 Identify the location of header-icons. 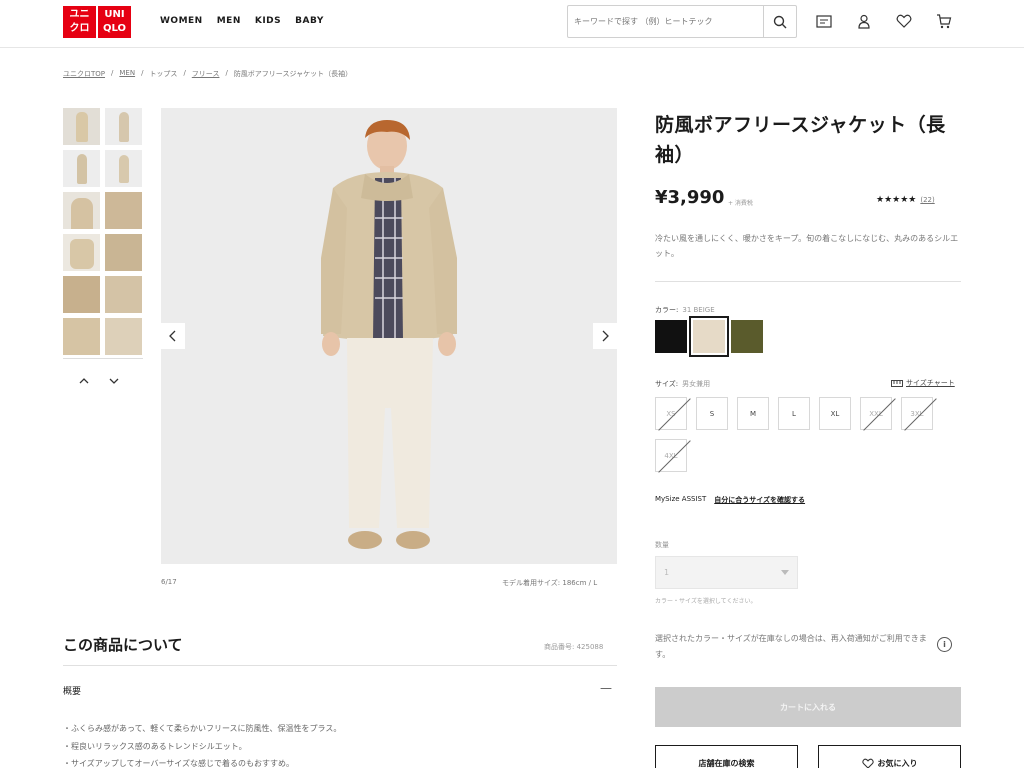
(884, 21).